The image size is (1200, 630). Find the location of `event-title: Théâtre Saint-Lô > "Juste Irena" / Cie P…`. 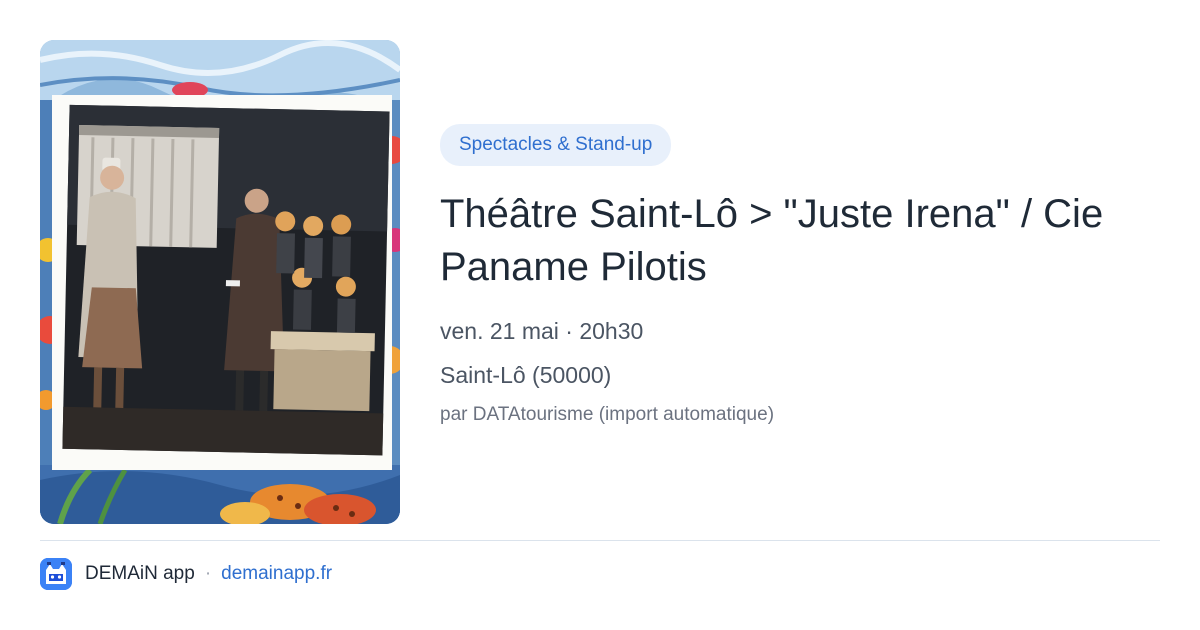

event-title: Théâtre Saint-Lô > "Juste Irena" / Cie P… is located at coordinates (800, 241).